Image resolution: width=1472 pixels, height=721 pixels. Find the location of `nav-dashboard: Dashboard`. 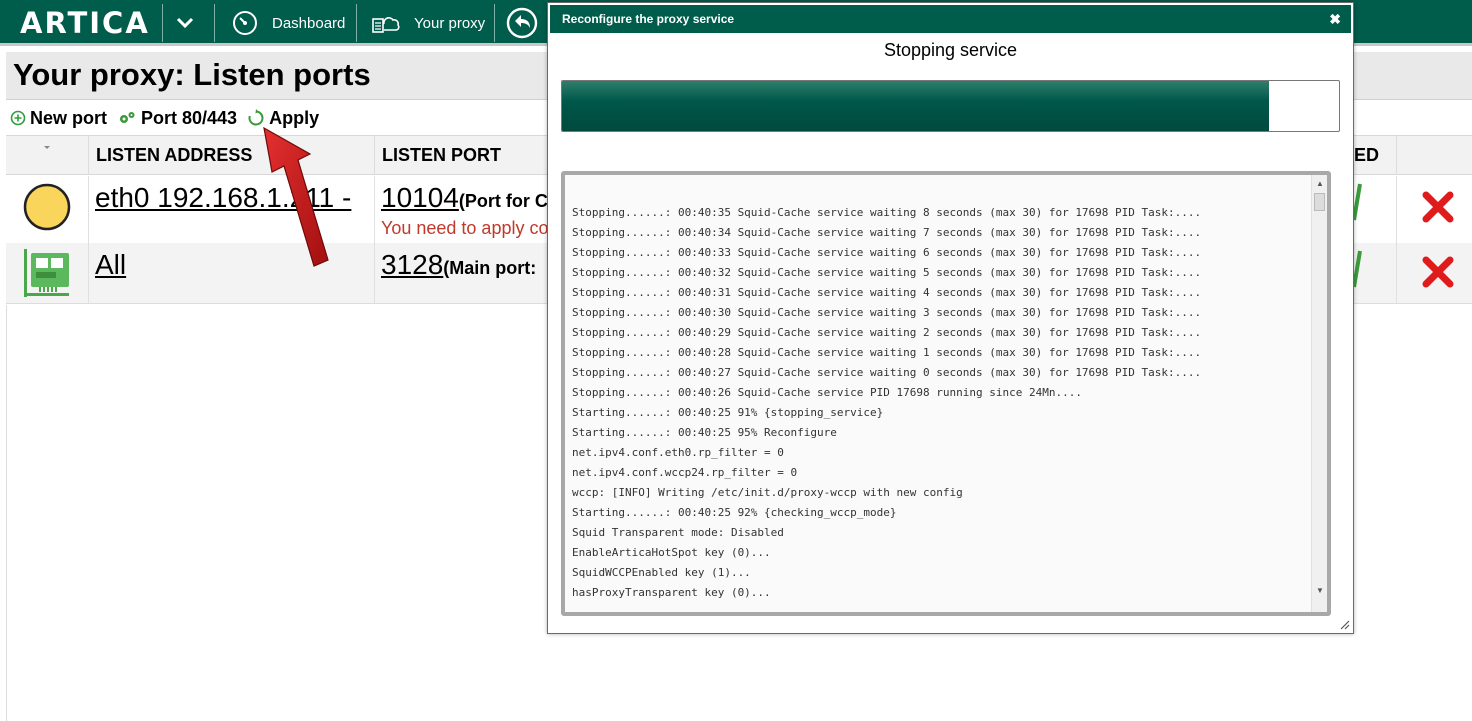

nav-dashboard: Dashboard is located at coordinates (288, 23).